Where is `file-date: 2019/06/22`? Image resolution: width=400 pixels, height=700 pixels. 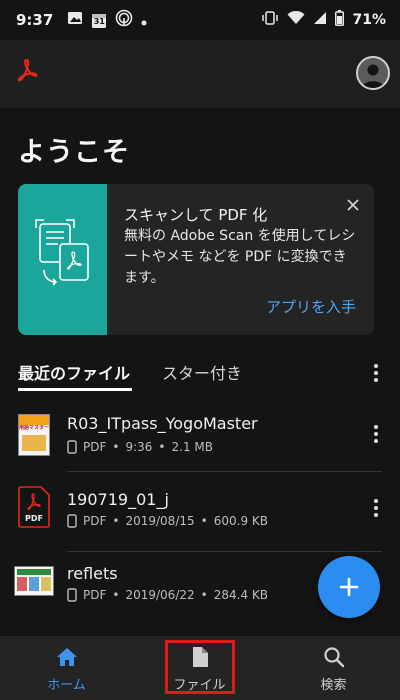
file-date: 2019/06/22 is located at coordinates (160, 595).